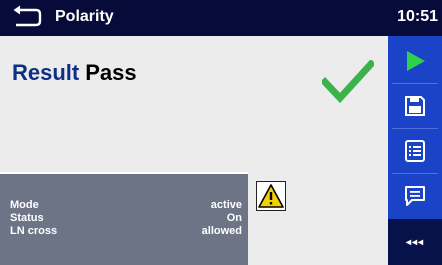 The image size is (442, 265). I want to click on page-title: Polarity, so click(84, 16).